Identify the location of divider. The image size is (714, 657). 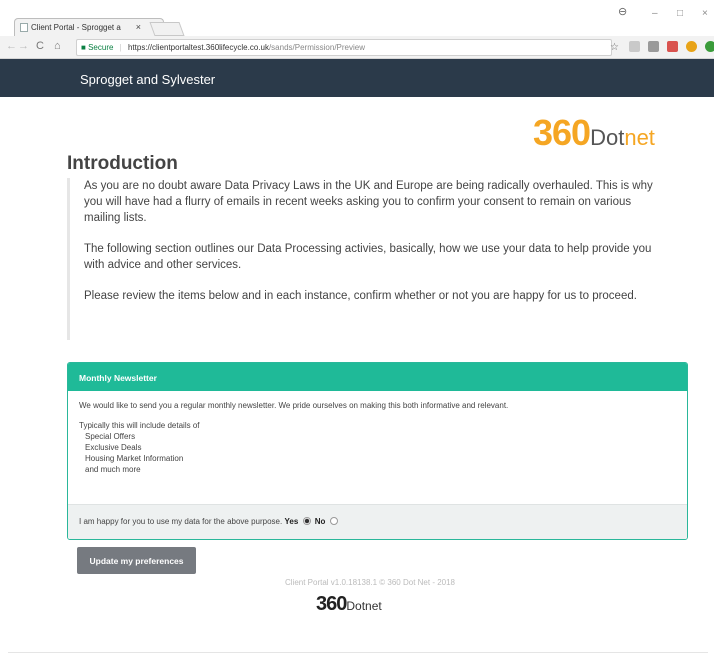
(358, 652).